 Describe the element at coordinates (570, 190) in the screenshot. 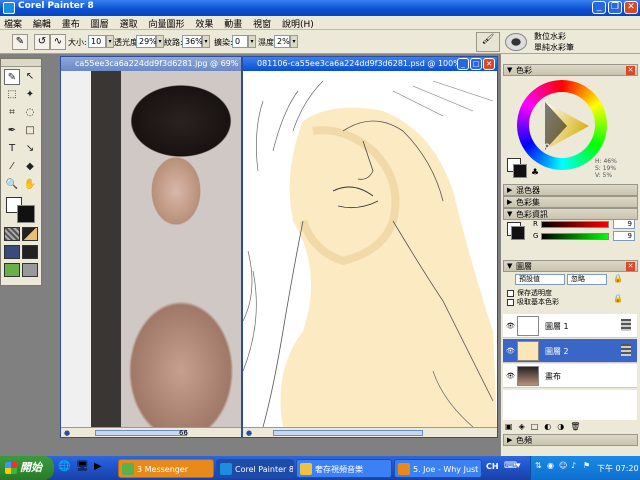

I see `mixer-panel-header: ▶ 混色器` at that location.